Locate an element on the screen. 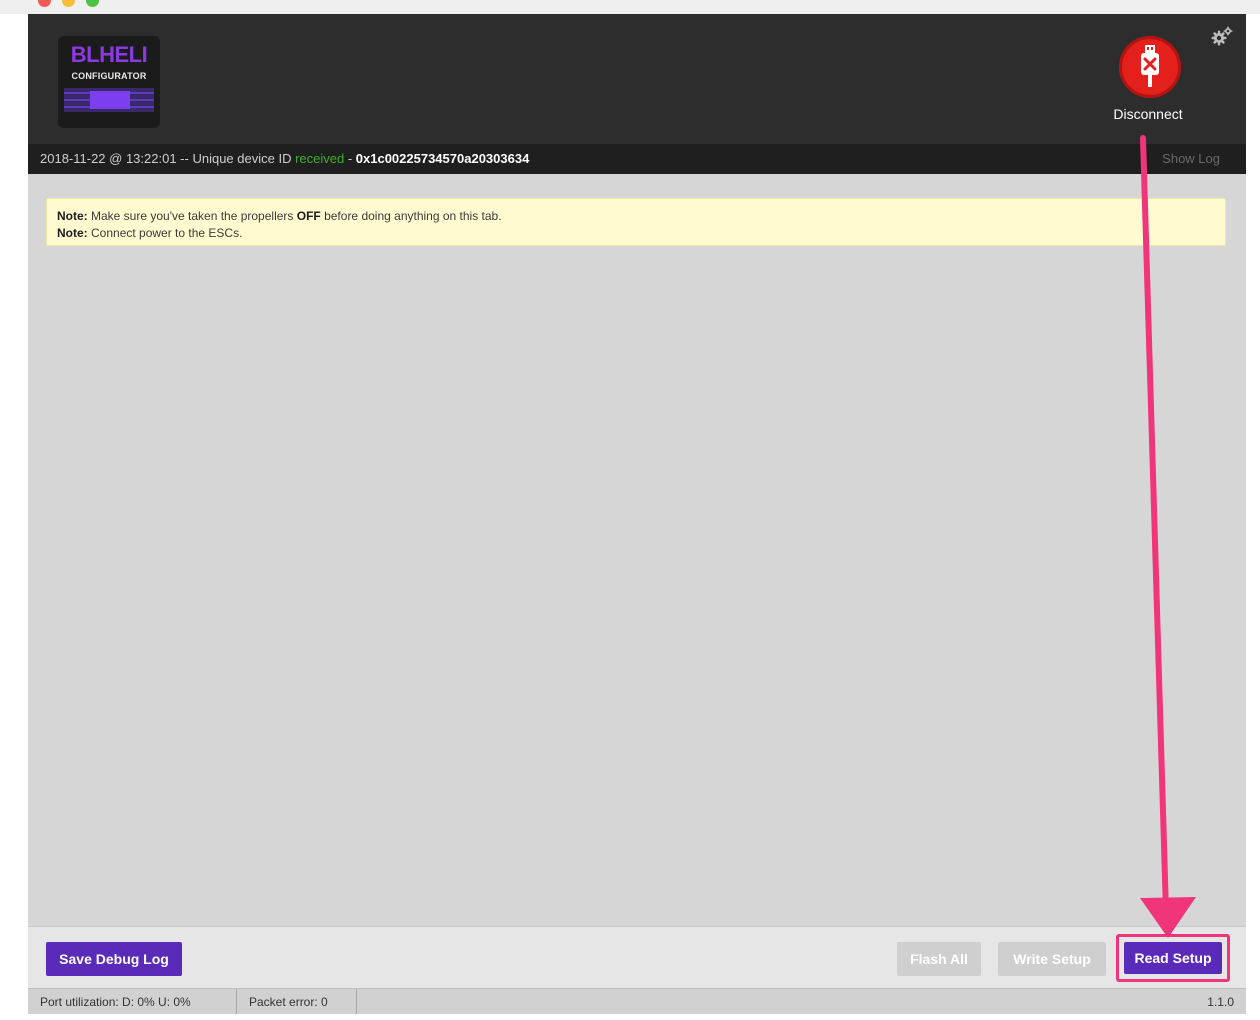 Image resolution: width=1260 pixels, height=1020 pixels. close-window-button is located at coordinates (44, 3).